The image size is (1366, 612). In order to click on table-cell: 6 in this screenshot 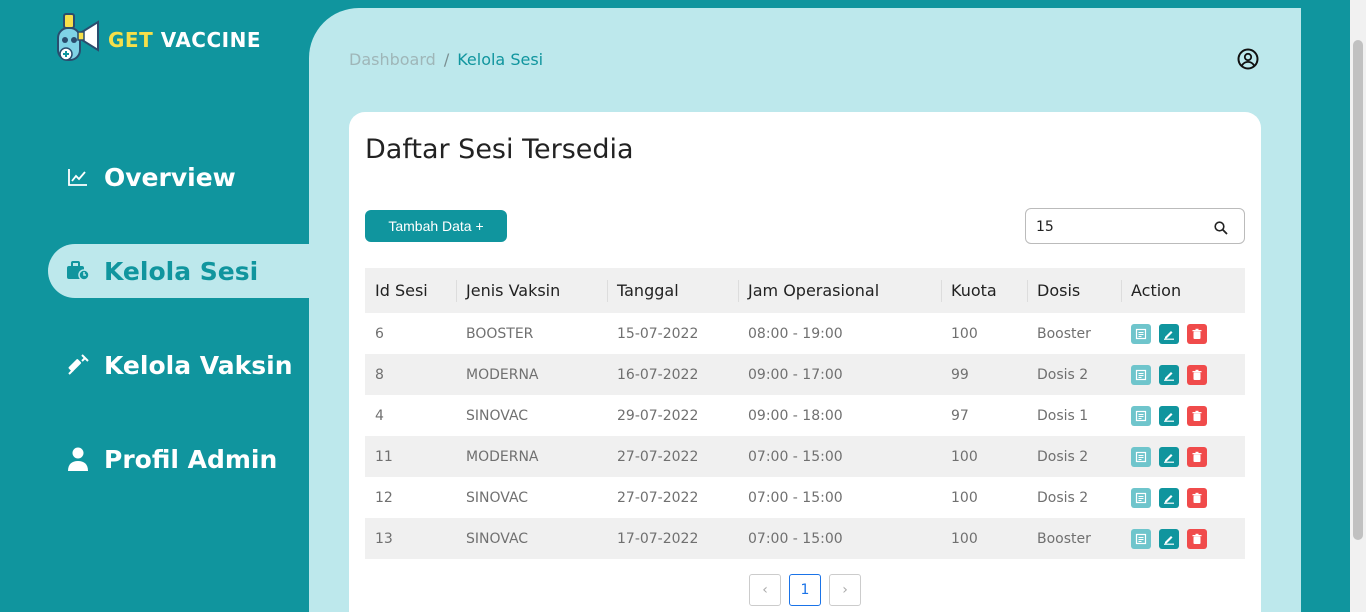, I will do `click(379, 333)`.